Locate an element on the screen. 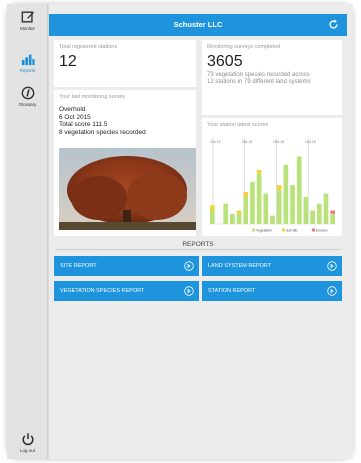 The width and height of the screenshot is (361, 463). stations-value: 12 is located at coordinates (68, 61).